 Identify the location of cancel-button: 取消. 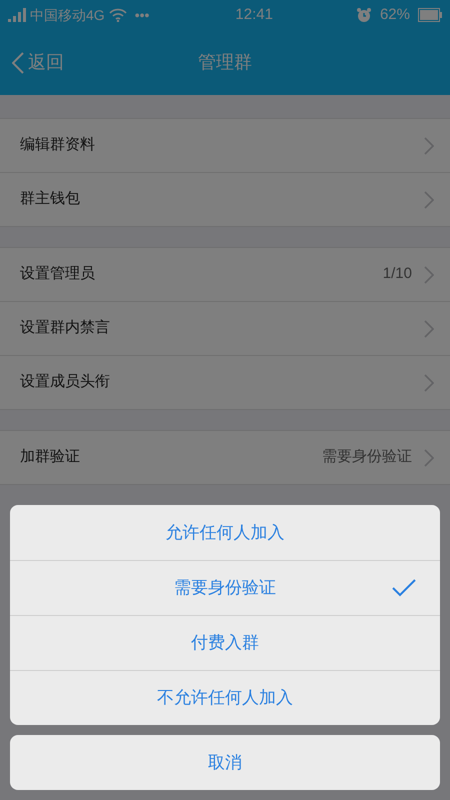
(225, 762).